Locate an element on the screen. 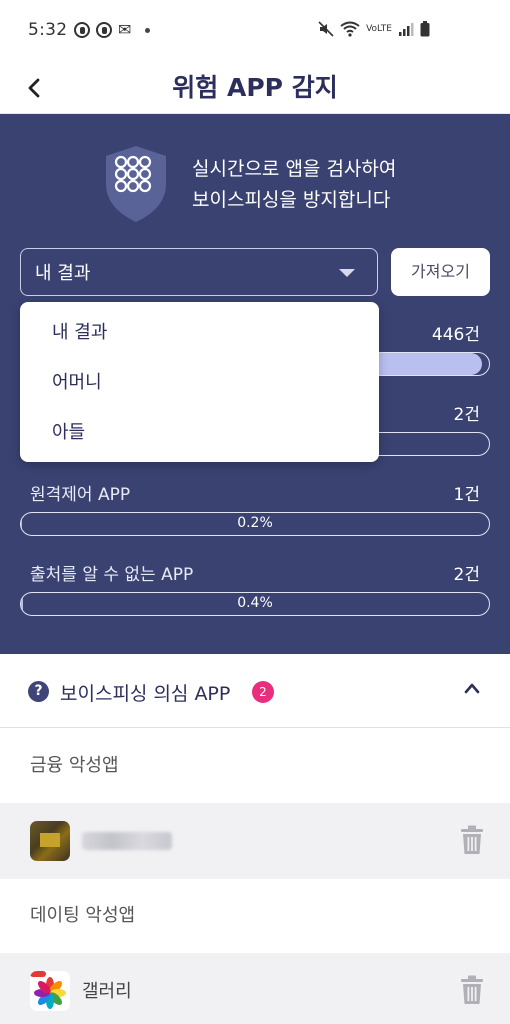 The width and height of the screenshot is (510, 1024). page-title: 위험 APP 감지 is located at coordinates (255, 87).